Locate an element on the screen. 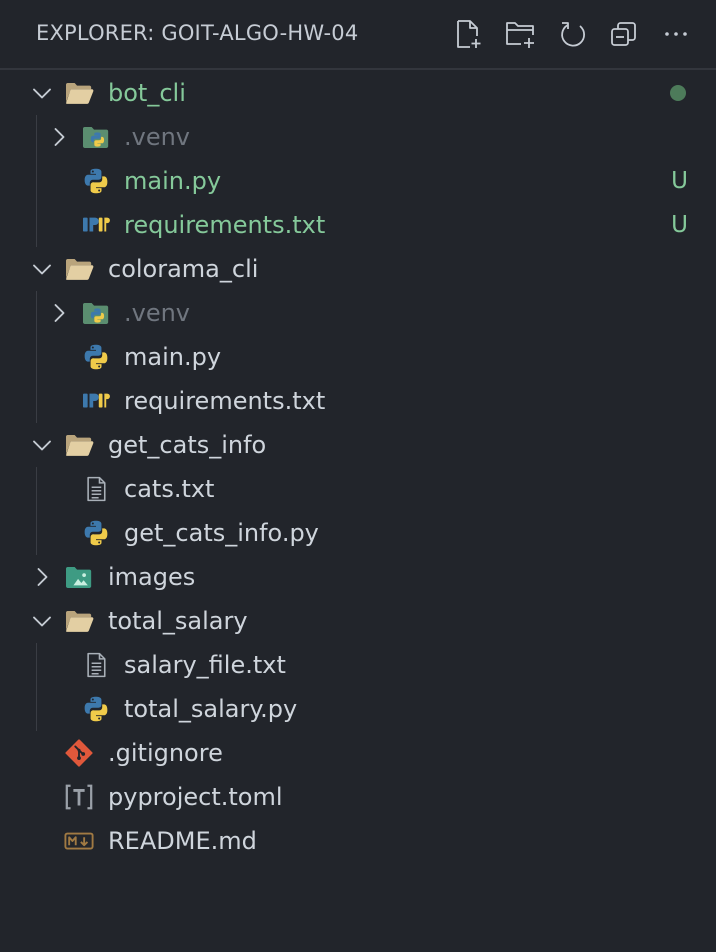 Image resolution: width=716 pixels, height=952 pixels. folder-images: images is located at coordinates (358, 577).